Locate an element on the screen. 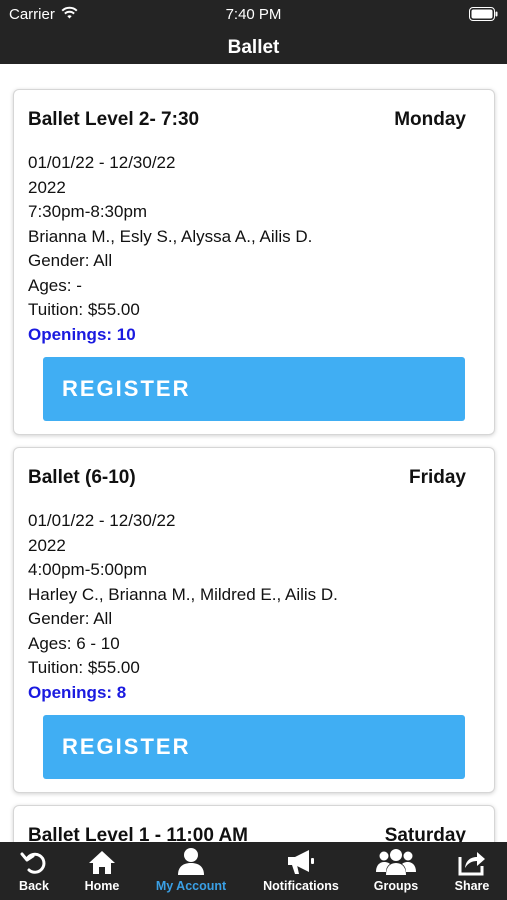 The image size is (507, 900). nav-bar: Ballet is located at coordinates (253, 46).